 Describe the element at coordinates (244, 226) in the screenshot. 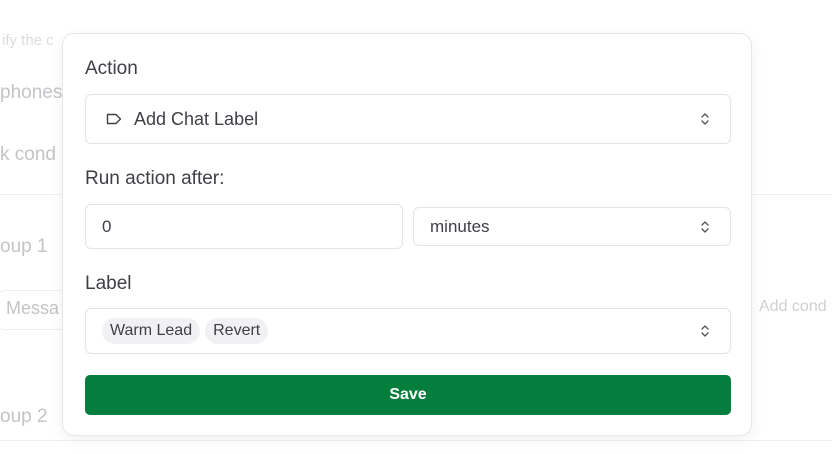

I see `run-after-input` at that location.